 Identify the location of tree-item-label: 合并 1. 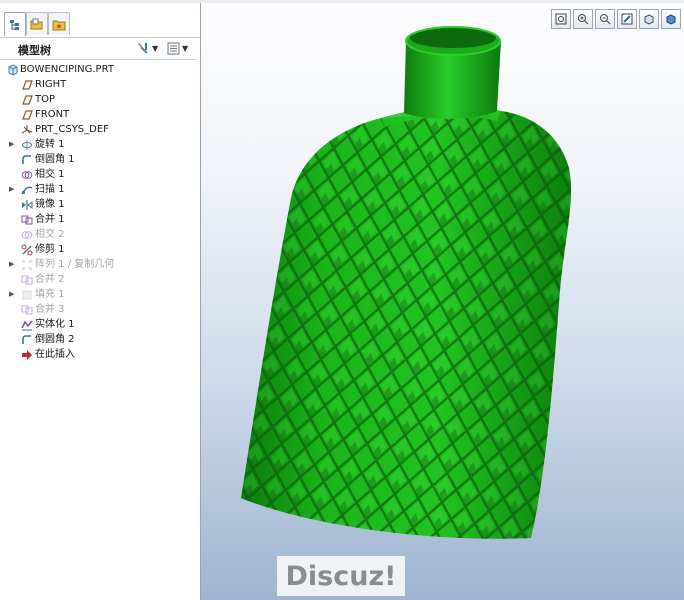
(50, 219).